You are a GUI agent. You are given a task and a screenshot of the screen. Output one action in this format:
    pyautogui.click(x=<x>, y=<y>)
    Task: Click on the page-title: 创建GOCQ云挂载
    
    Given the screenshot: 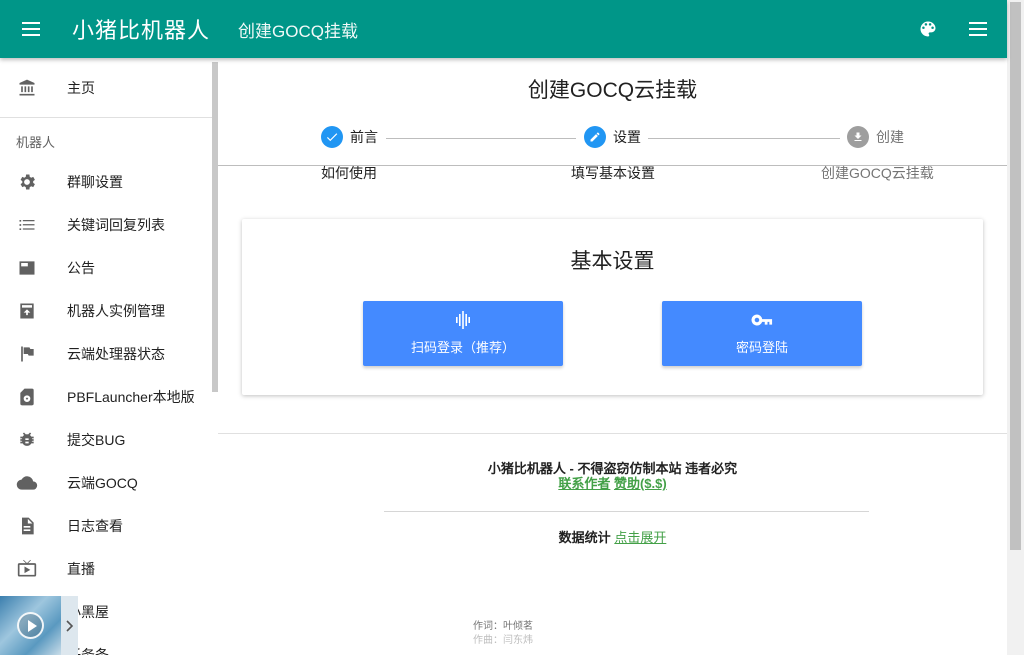 What is the action you would take?
    pyautogui.click(x=612, y=90)
    